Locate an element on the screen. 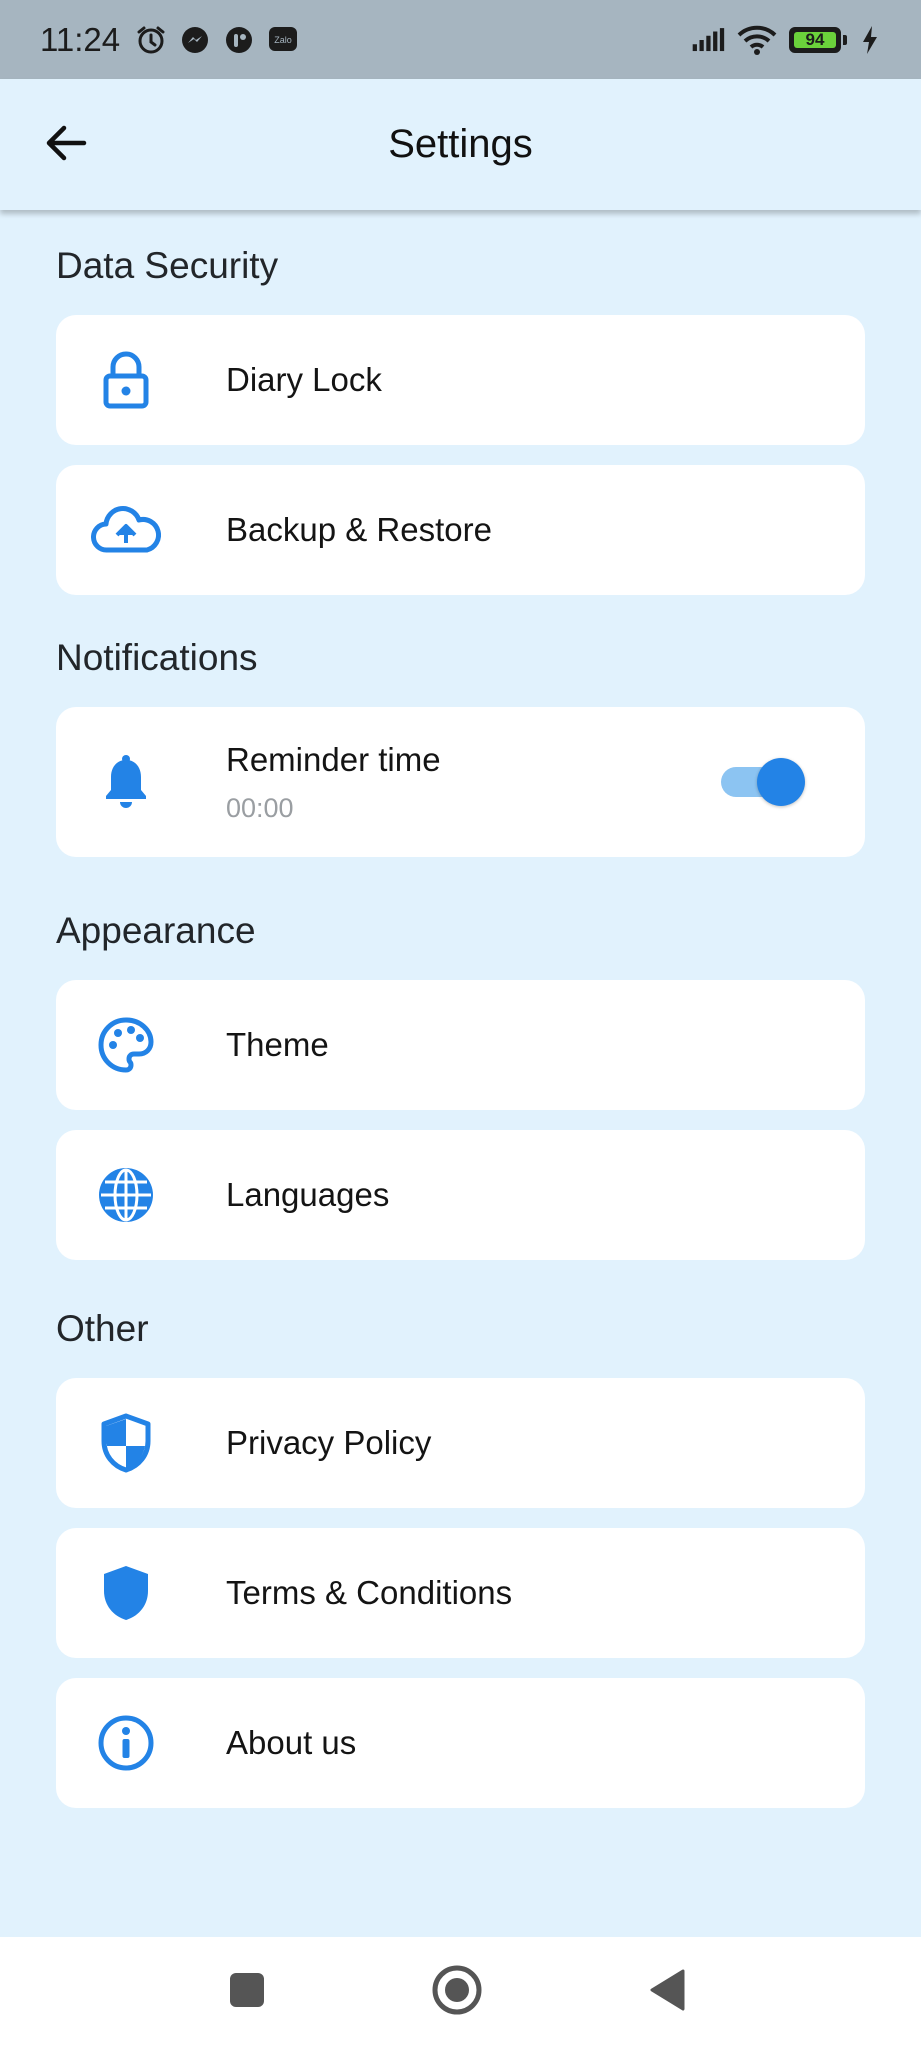 The image size is (921, 2048). wifi-icon is located at coordinates (757, 40).